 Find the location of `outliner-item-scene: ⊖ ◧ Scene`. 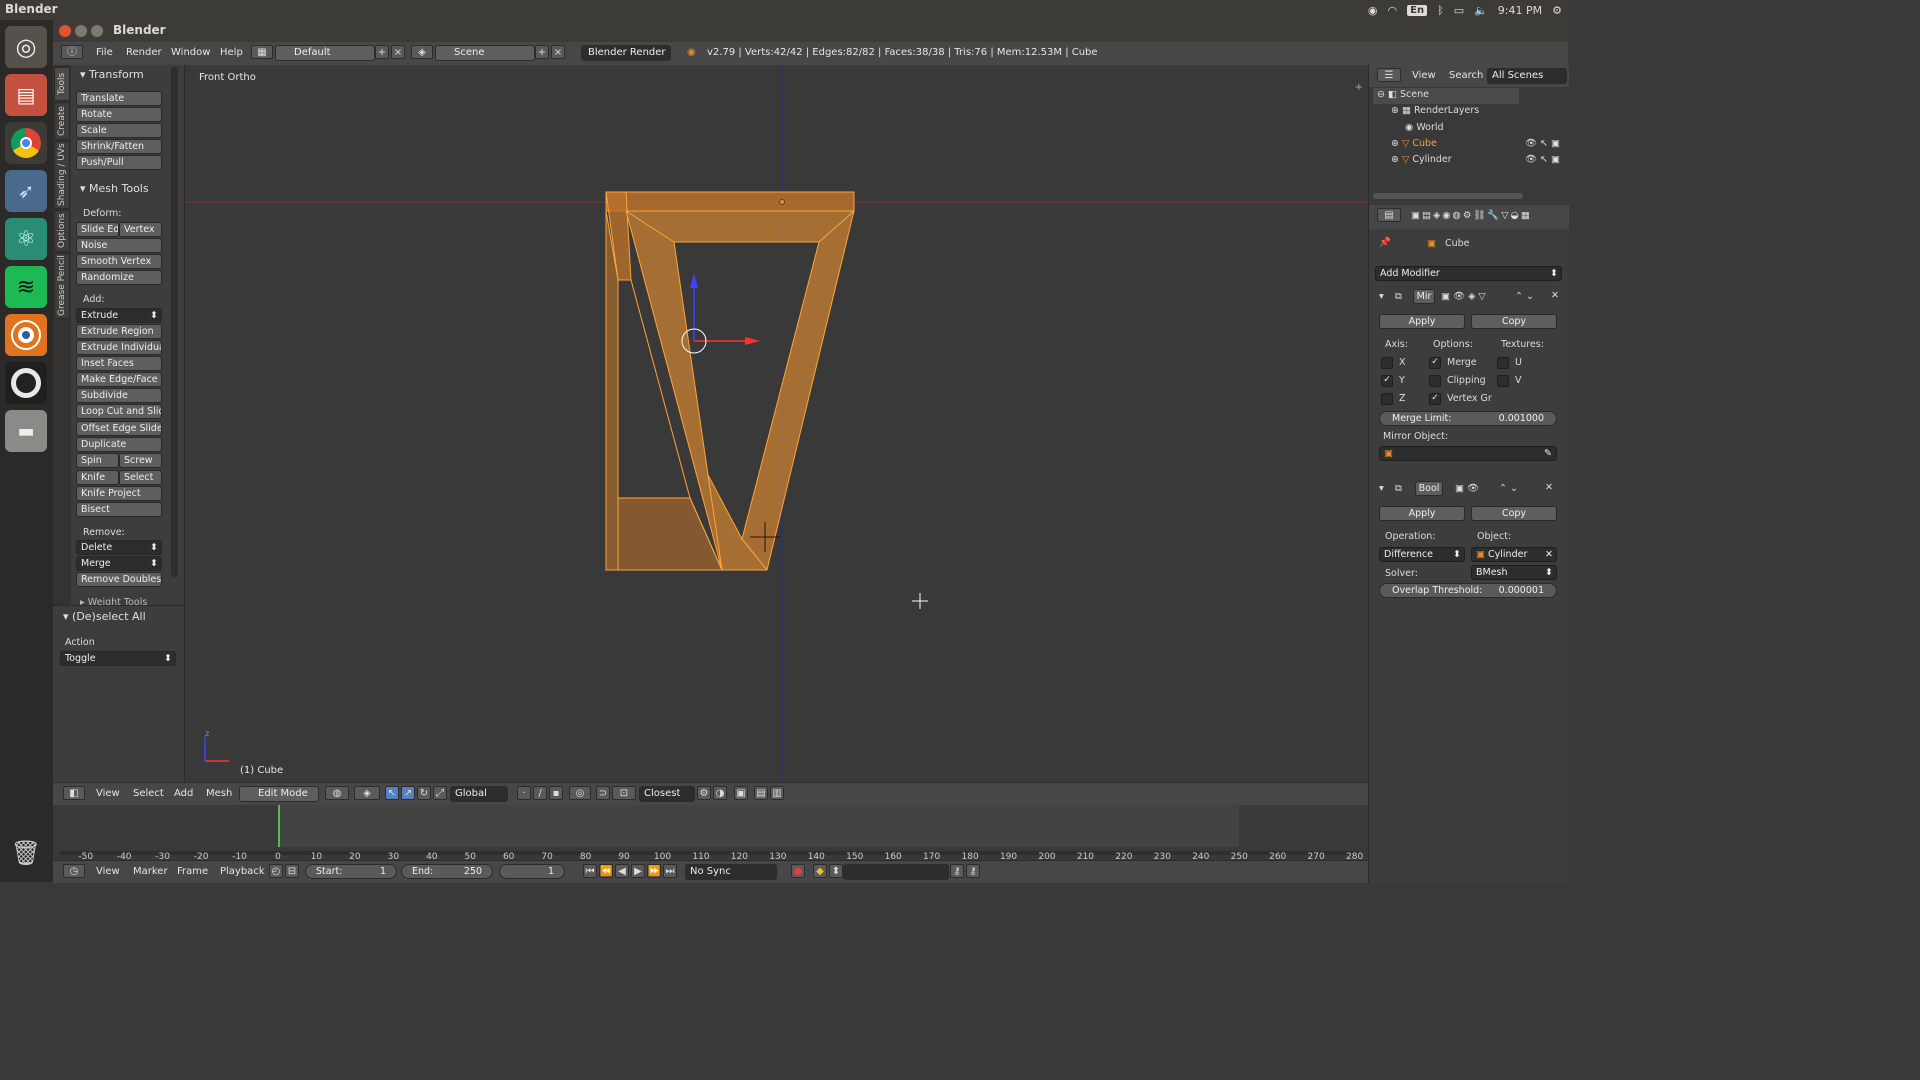

outliner-item-scene: ⊖ ◧ Scene is located at coordinates (1403, 94).